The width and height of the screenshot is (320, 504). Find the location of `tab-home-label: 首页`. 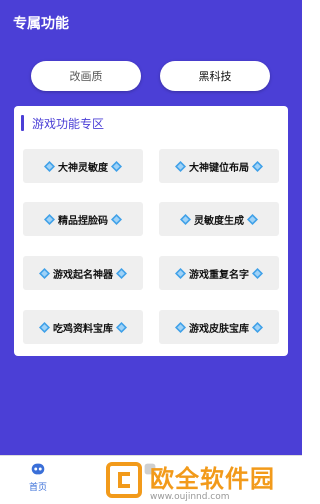

tab-home-label: 首页 is located at coordinates (37, 488).